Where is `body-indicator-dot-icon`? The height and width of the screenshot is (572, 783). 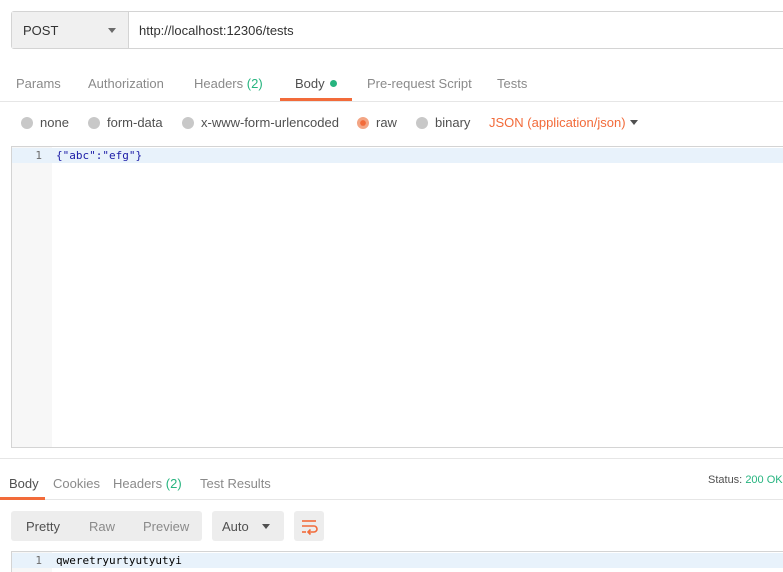 body-indicator-dot-icon is located at coordinates (333, 83).